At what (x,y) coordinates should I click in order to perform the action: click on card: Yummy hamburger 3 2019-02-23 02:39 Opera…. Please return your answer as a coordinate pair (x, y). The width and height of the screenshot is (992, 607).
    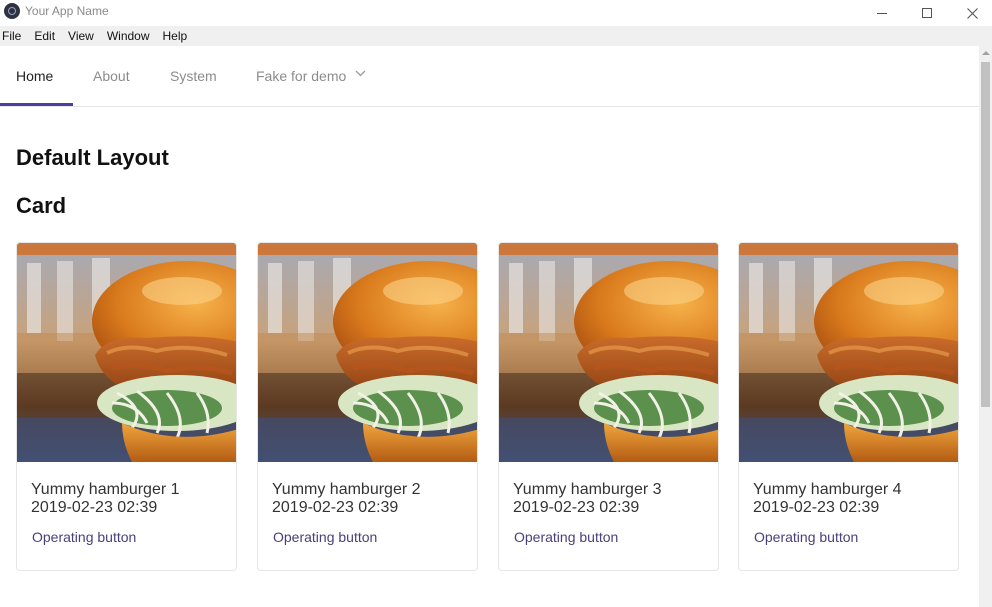
    Looking at the image, I should click on (608, 406).